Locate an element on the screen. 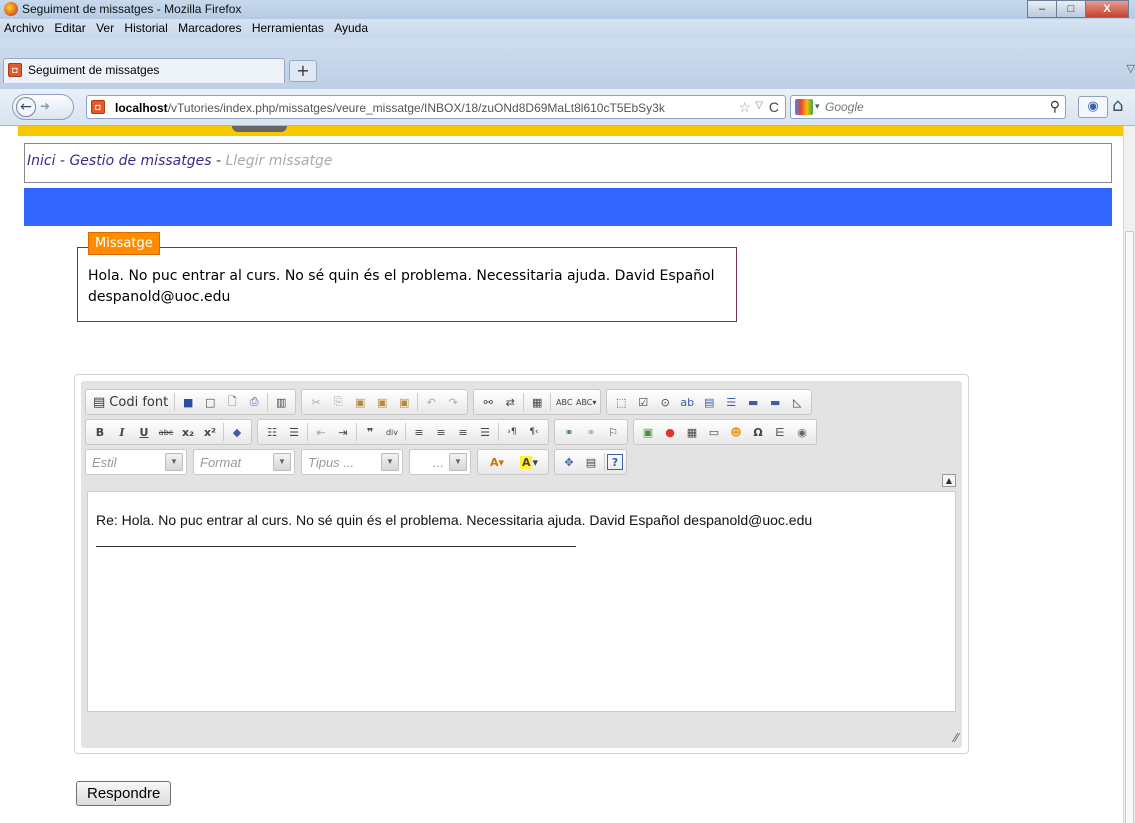 Image resolution: width=1135 pixels, height=823 pixels. text-color-icon: A▾ is located at coordinates (497, 462).